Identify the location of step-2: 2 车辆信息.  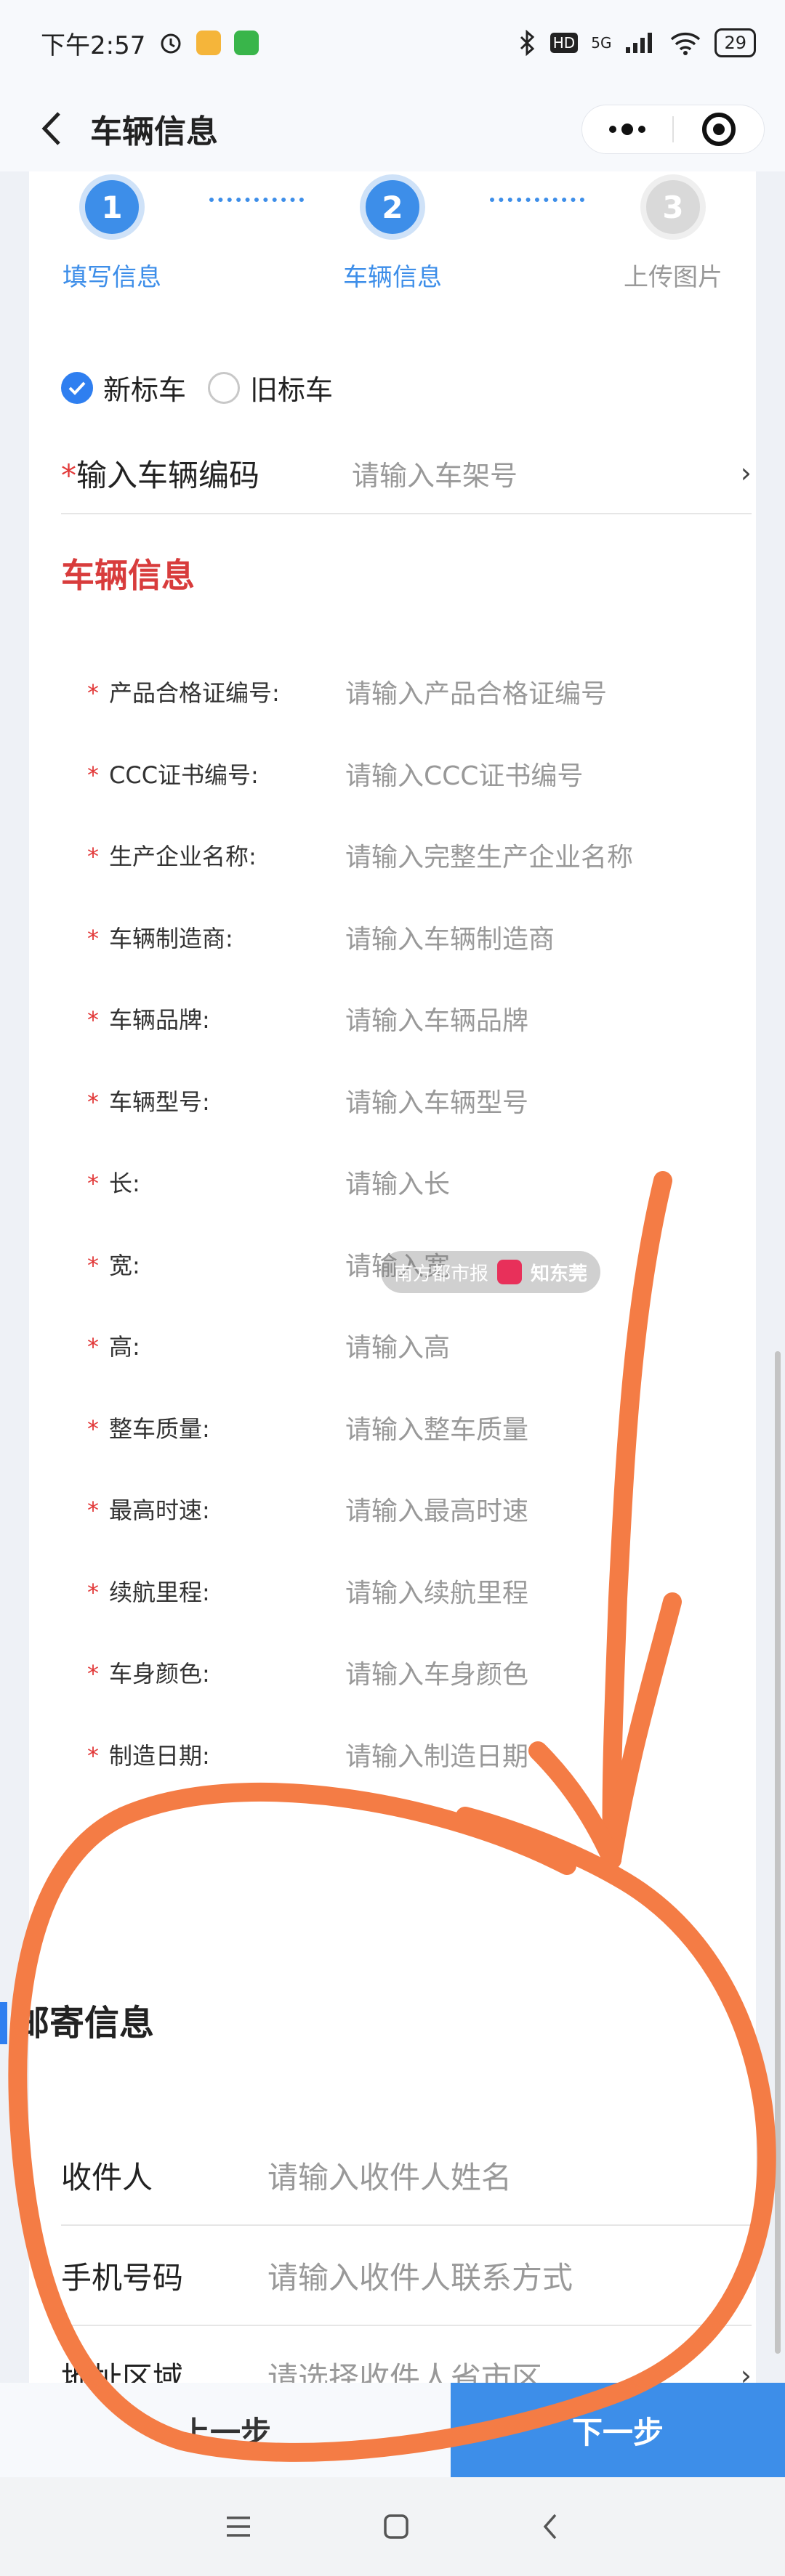
(392, 232).